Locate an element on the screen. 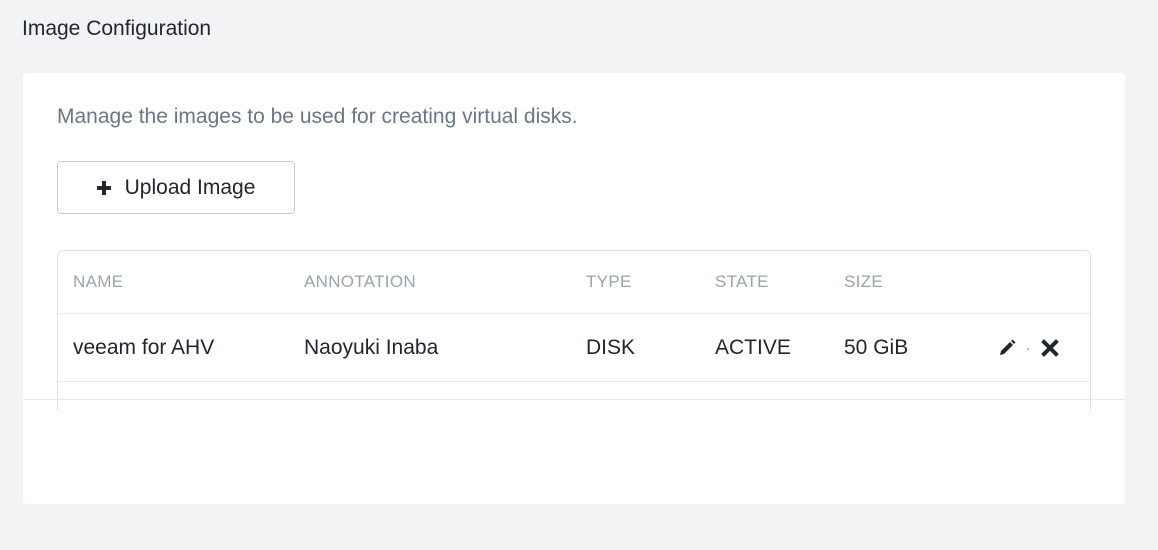  table-header-row: NAME ANNOTATION TYPE STATE SIZE is located at coordinates (574, 282).